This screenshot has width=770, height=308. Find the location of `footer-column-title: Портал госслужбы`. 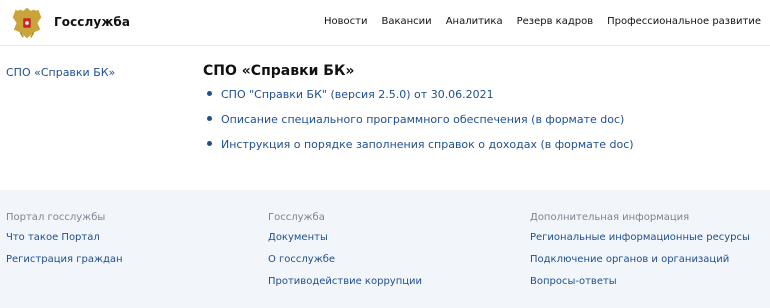

footer-column-title: Портал госслужбы is located at coordinates (56, 217).